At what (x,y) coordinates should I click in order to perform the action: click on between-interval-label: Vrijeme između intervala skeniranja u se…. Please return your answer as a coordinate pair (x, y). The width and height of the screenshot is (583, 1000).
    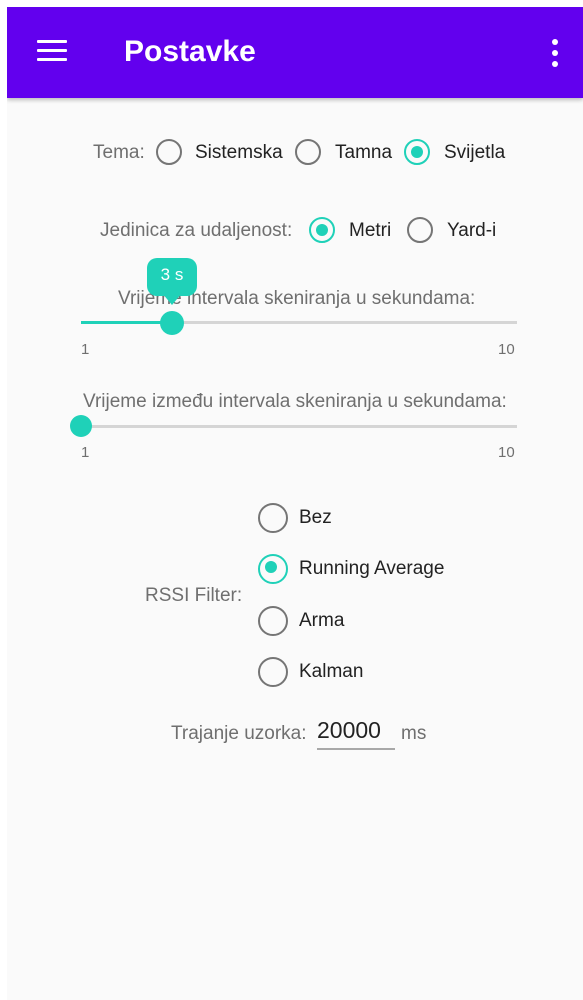
    Looking at the image, I should click on (295, 401).